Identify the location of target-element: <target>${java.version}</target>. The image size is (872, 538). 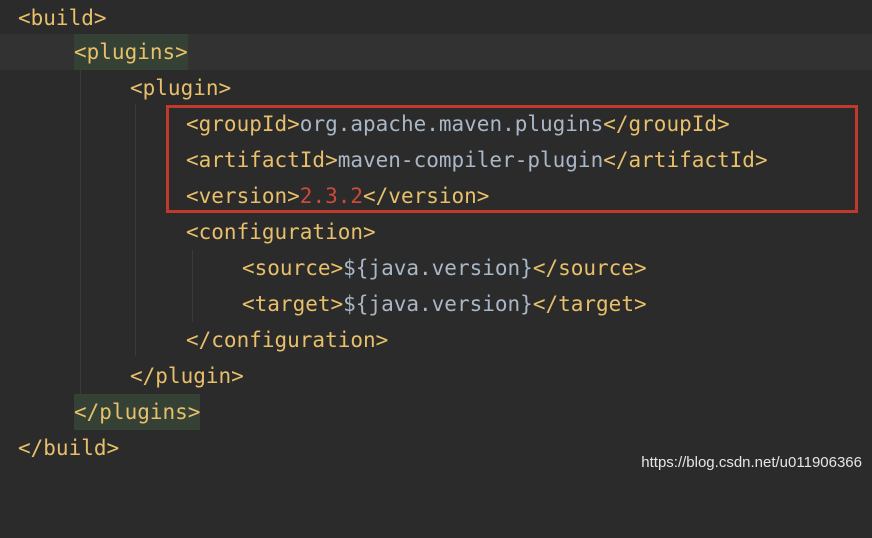
(444, 304).